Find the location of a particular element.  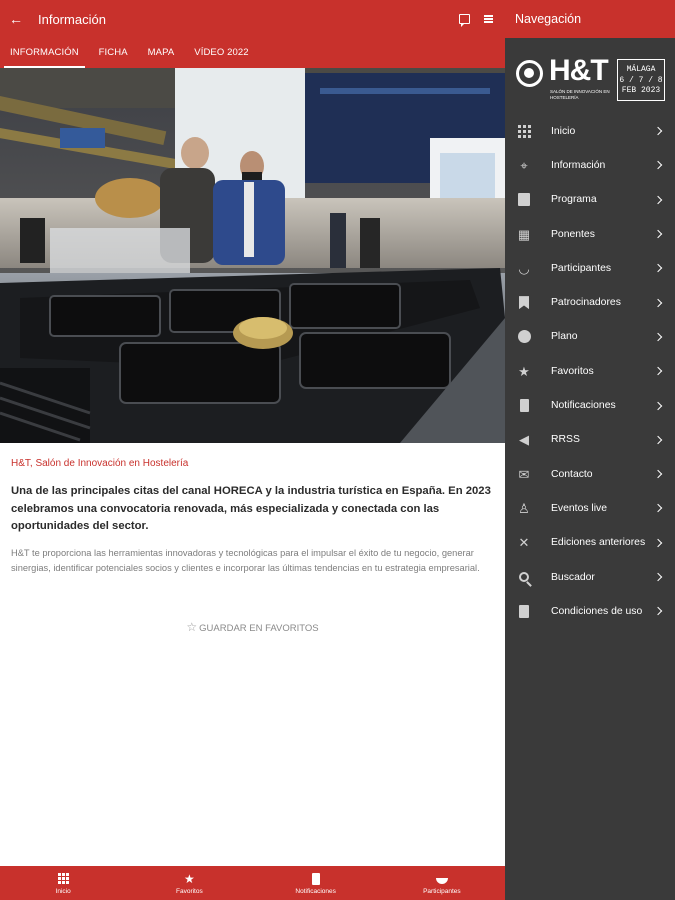

utensils-icon: ✕ is located at coordinates (524, 543).